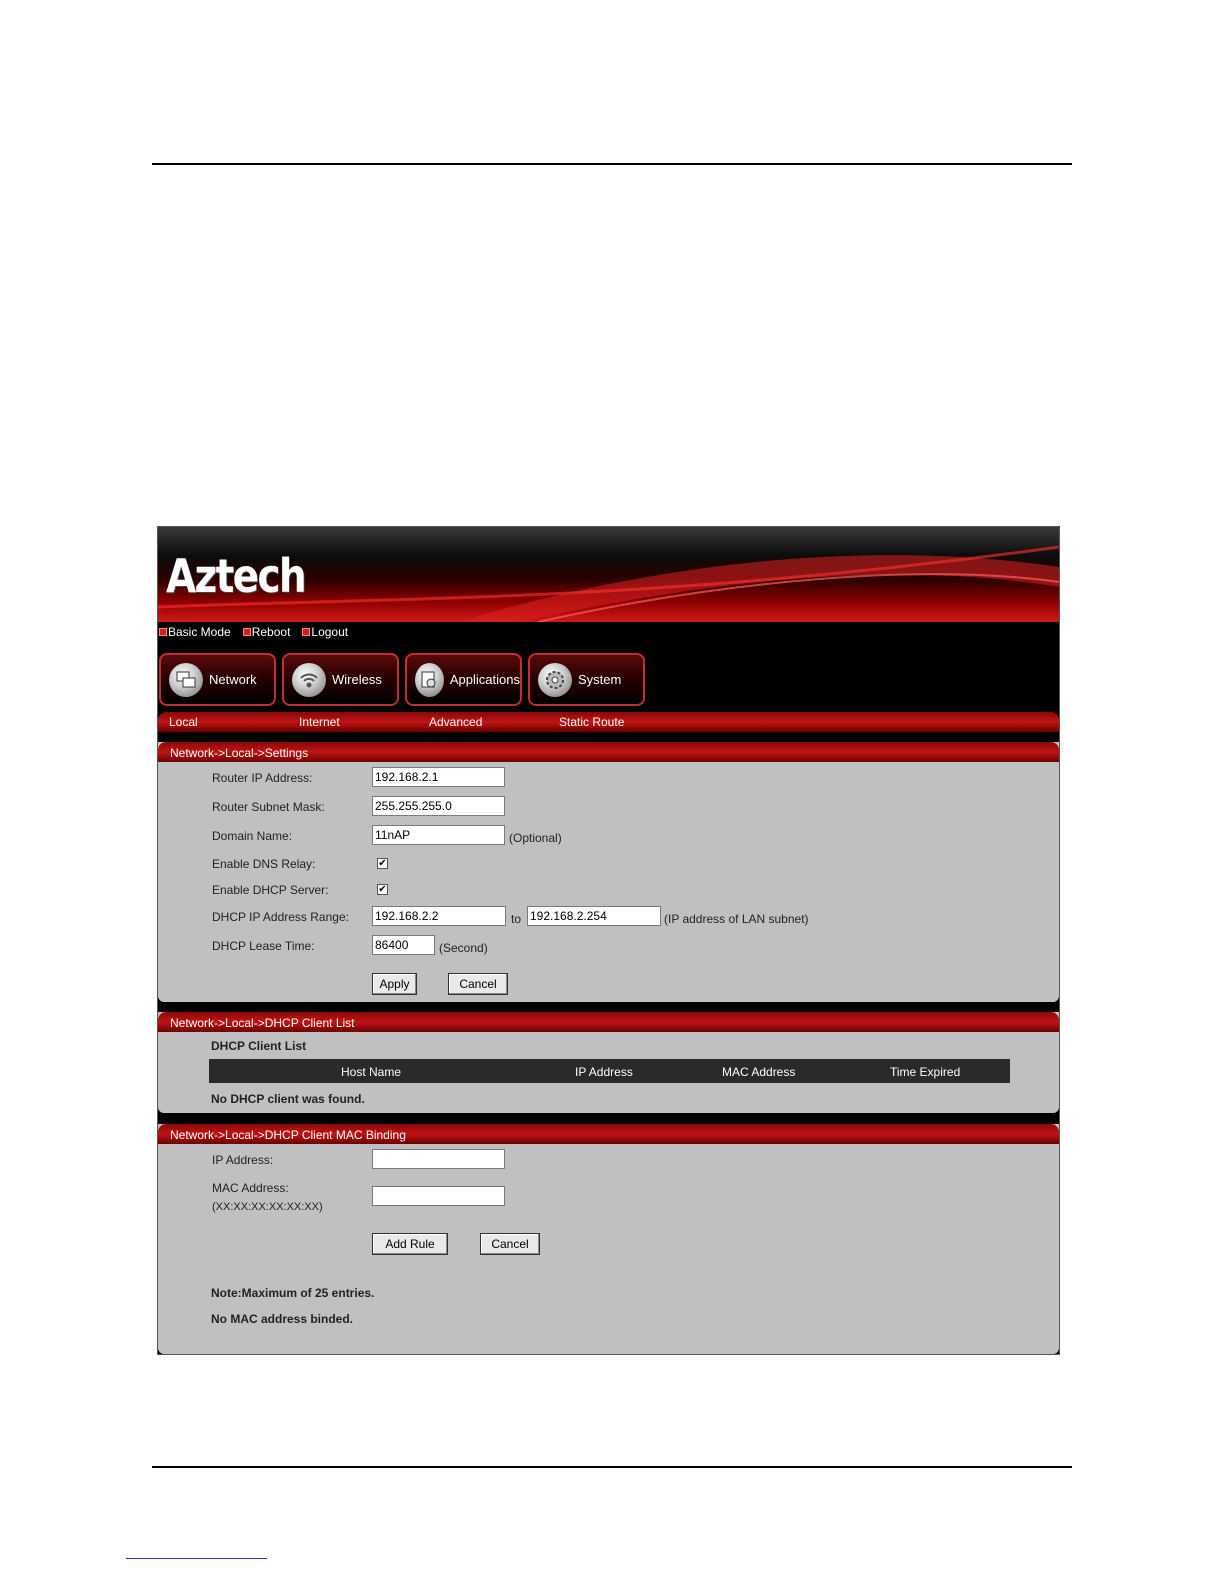 The width and height of the screenshot is (1224, 1584). What do you see at coordinates (282, 1319) in the screenshot?
I see `no-binding-message: No MAC address binded.` at bounding box center [282, 1319].